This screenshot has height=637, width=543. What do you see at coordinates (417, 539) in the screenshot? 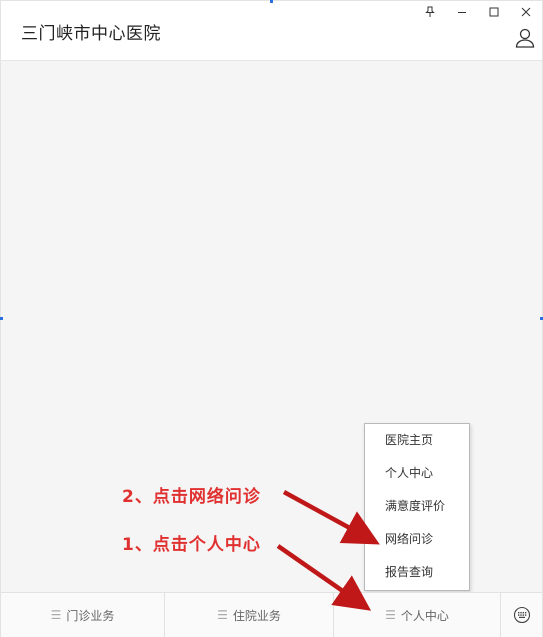
I see `menu-item-online-consult: 网络问诊` at bounding box center [417, 539].